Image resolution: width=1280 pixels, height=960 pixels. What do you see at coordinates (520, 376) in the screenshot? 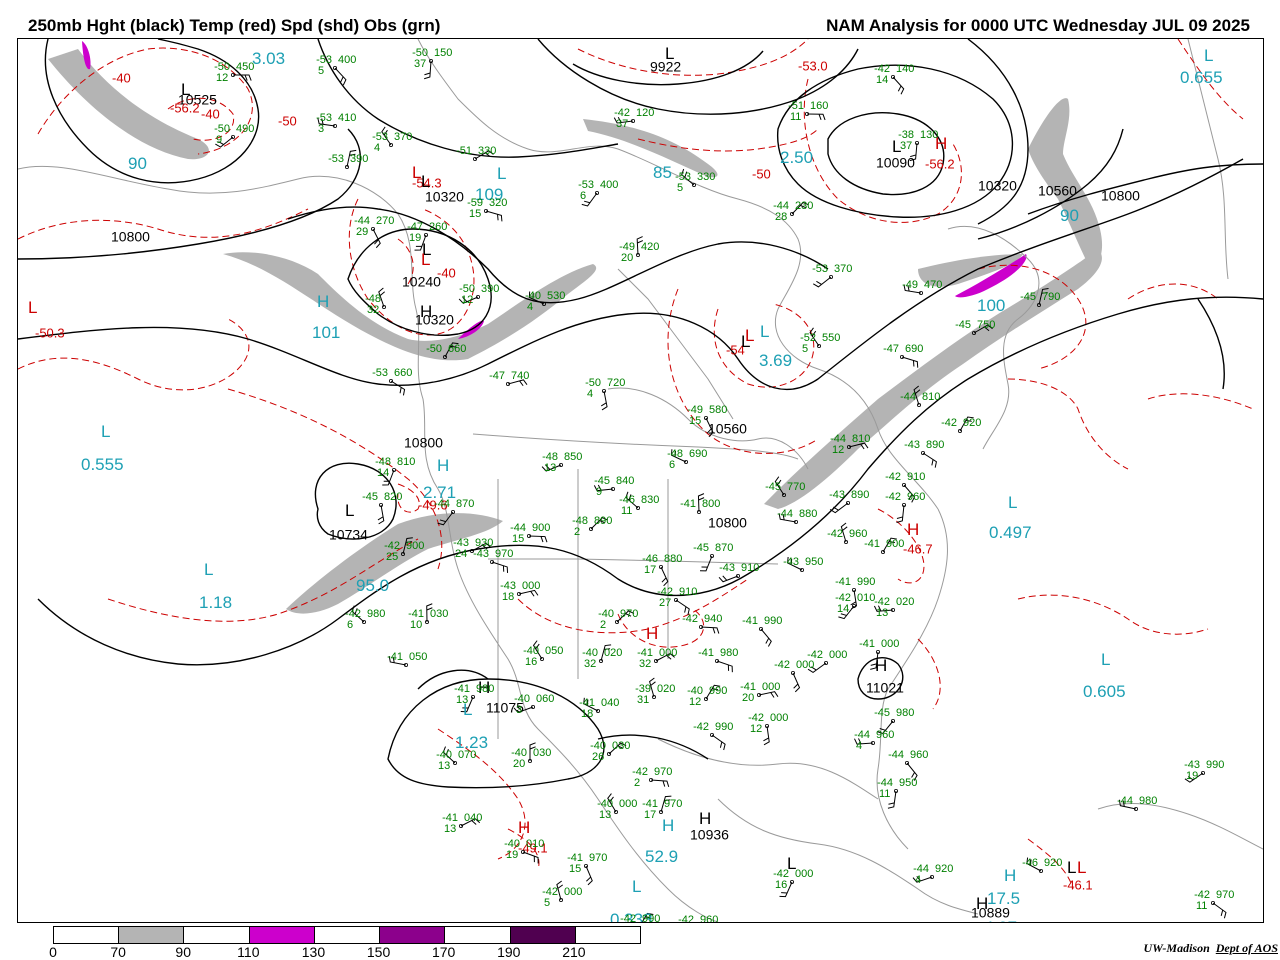
I see `station-height: 740` at bounding box center [520, 376].